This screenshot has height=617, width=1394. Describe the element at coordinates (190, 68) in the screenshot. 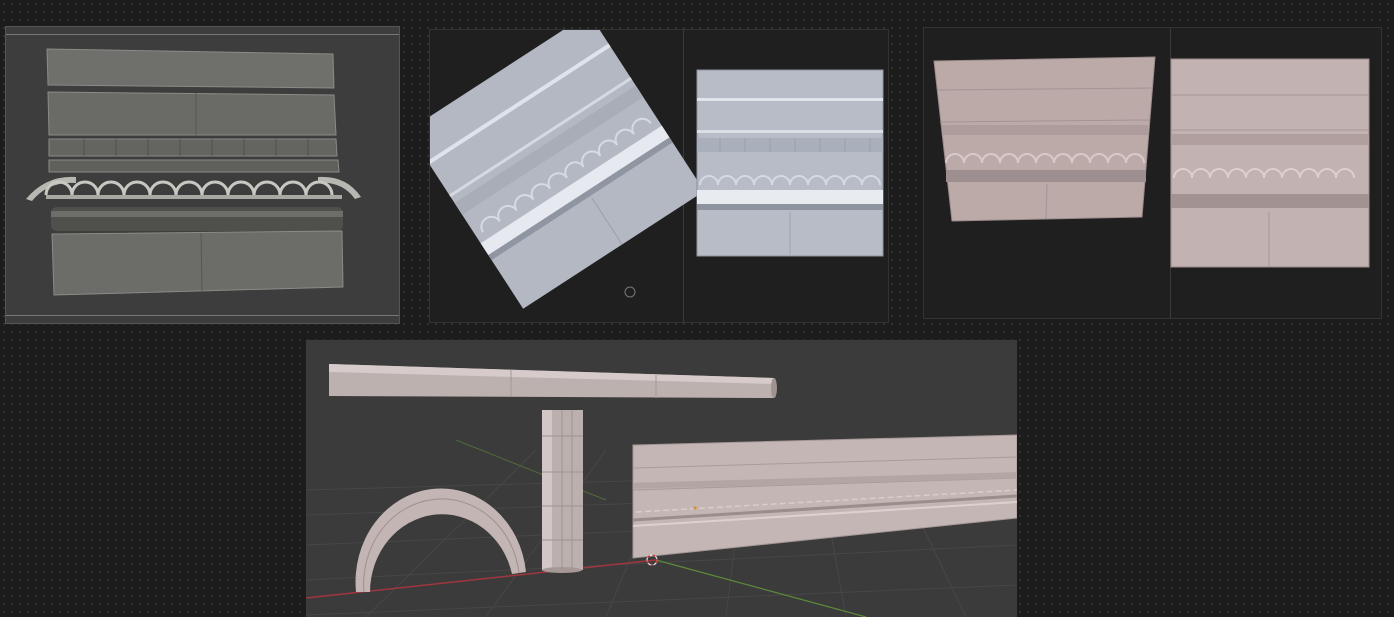

I see `brick-band-top` at that location.